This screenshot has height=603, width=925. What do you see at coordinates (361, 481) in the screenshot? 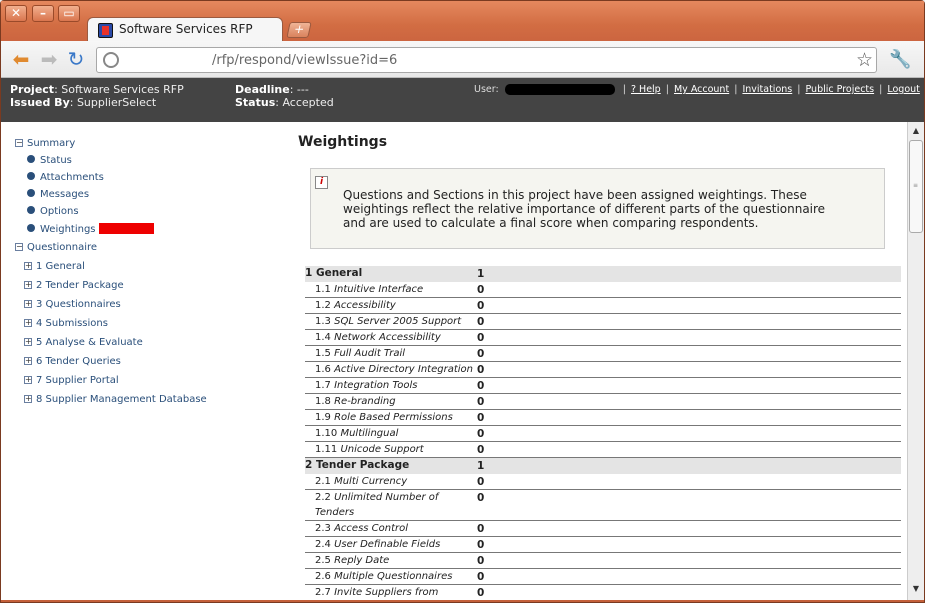
I see `row-label: 2.1 Multi Currency` at bounding box center [361, 481].